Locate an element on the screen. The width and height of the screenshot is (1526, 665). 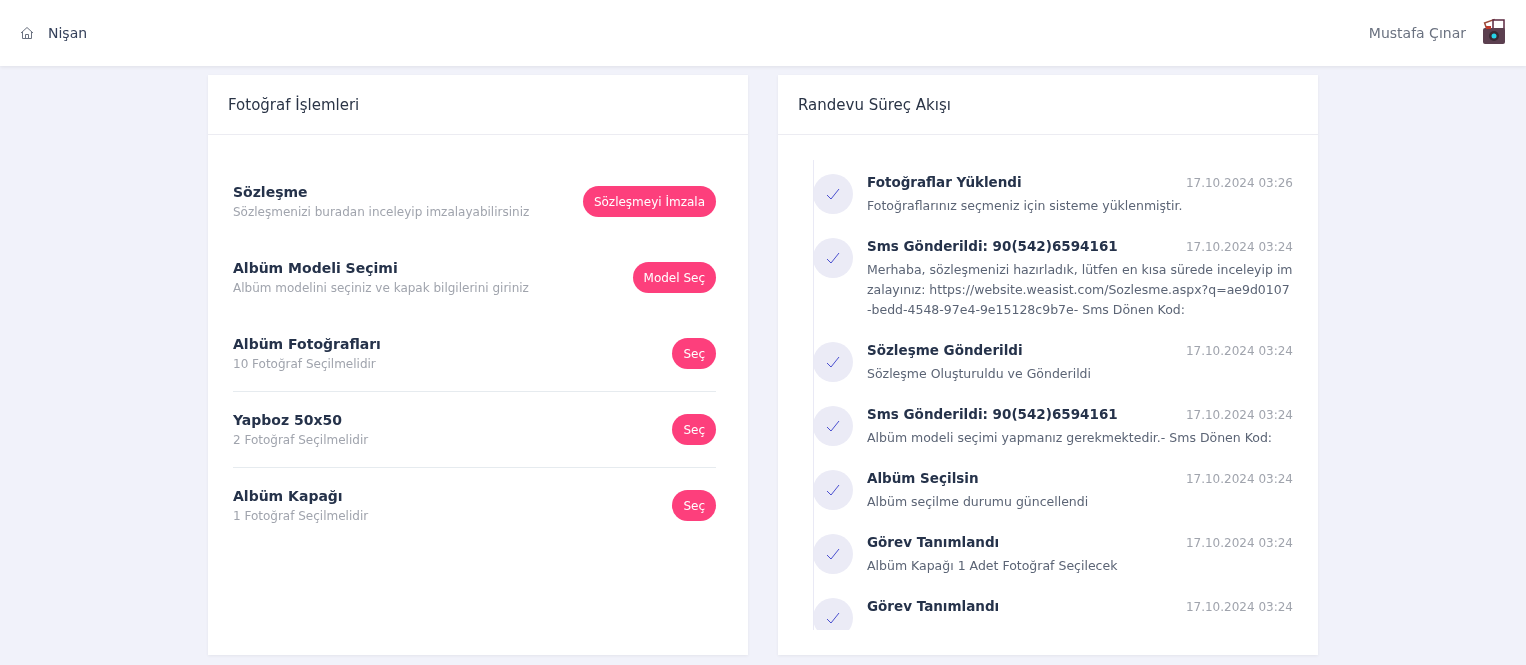
event-text: Sözleşme Oluşturuldu ve Gönderildi is located at coordinates (980, 374).